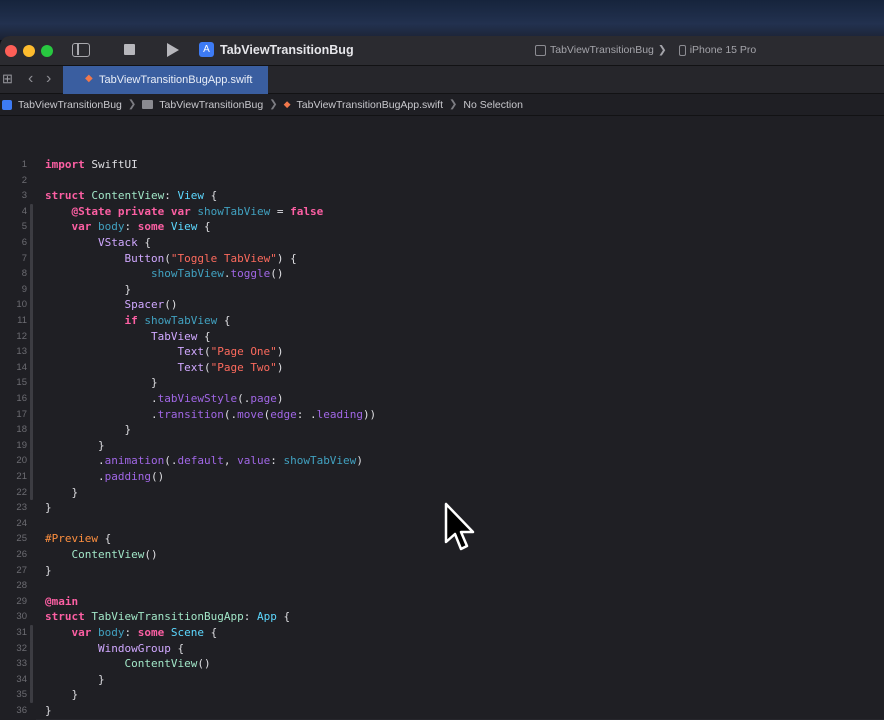  What do you see at coordinates (442, 196) in the screenshot?
I see `code-line: 3 struct ContentView: View {` at bounding box center [442, 196].